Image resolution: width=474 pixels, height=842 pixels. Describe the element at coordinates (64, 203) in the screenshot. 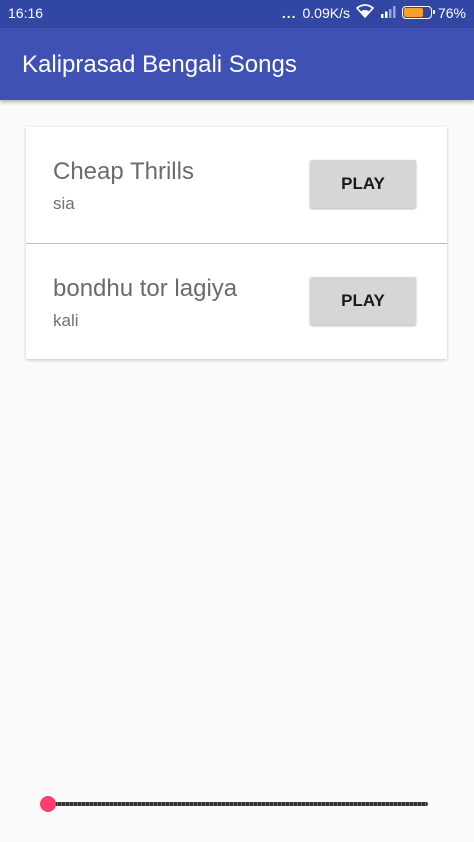

I see `song-artist: sia` at that location.